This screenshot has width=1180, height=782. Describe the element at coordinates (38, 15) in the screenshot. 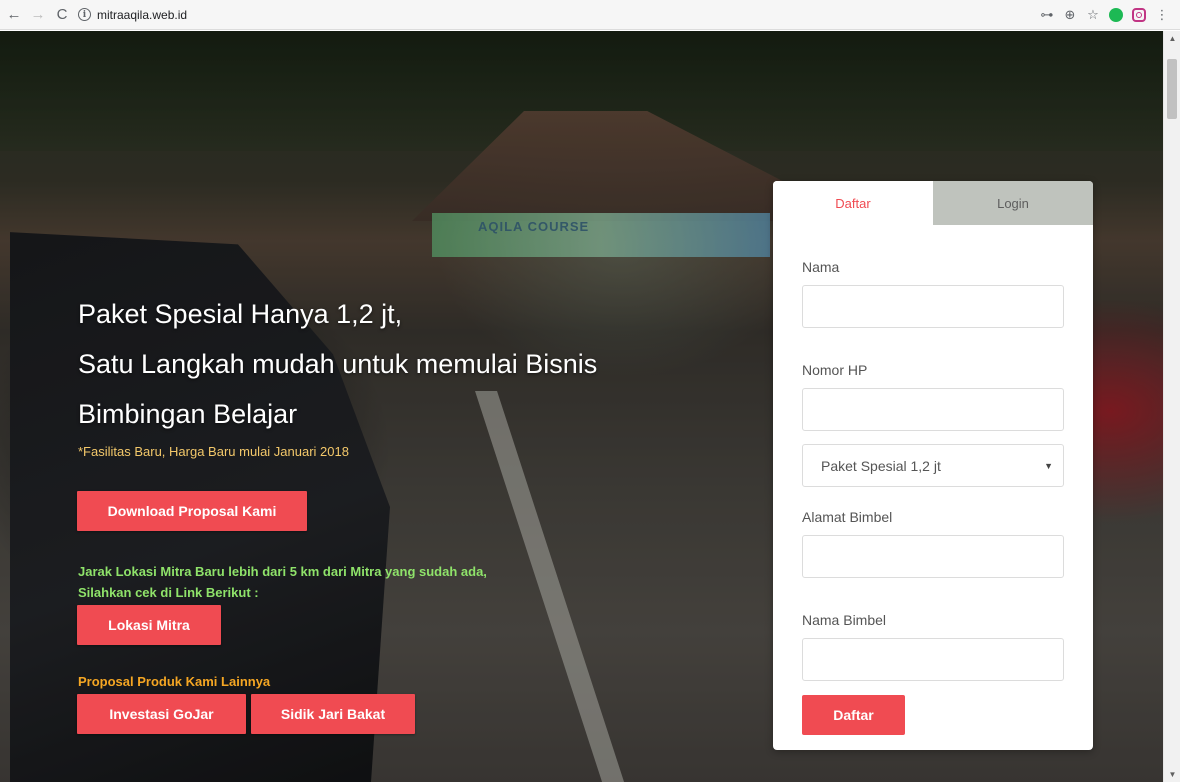

I see `forward-arrow-icon: →` at that location.